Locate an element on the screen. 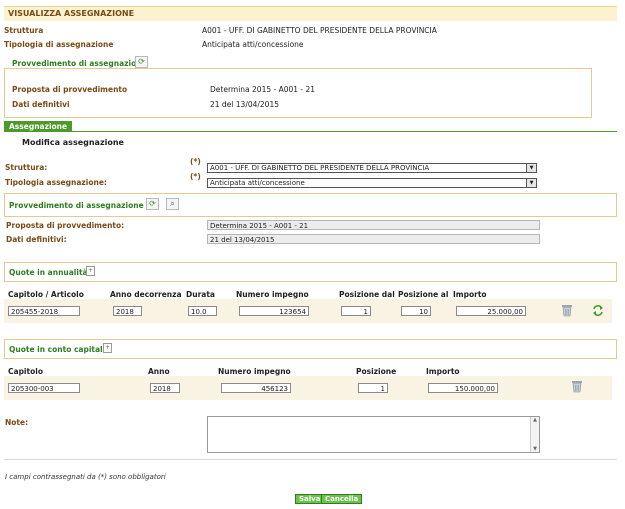 The image size is (625, 509). scroll-up-icon: ▲ is located at coordinates (535, 420).